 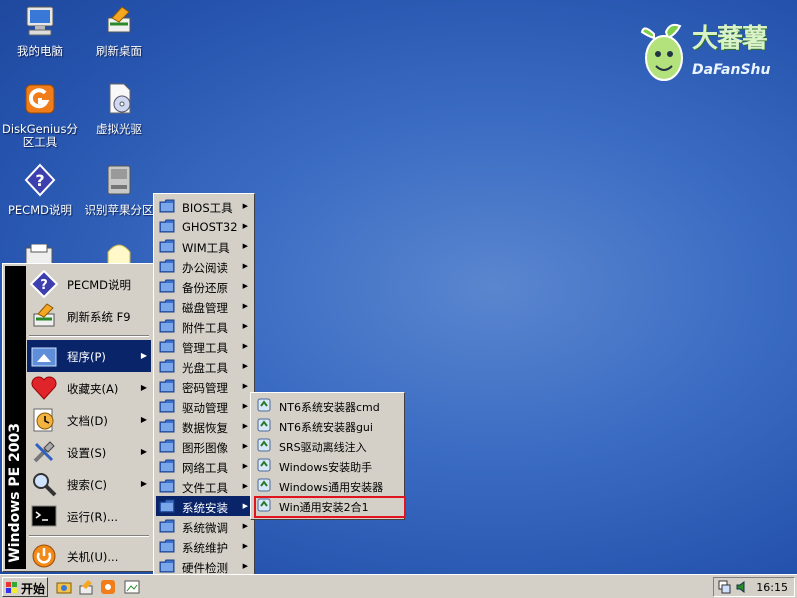 I want to click on menu-separator, so click(x=89, y=336).